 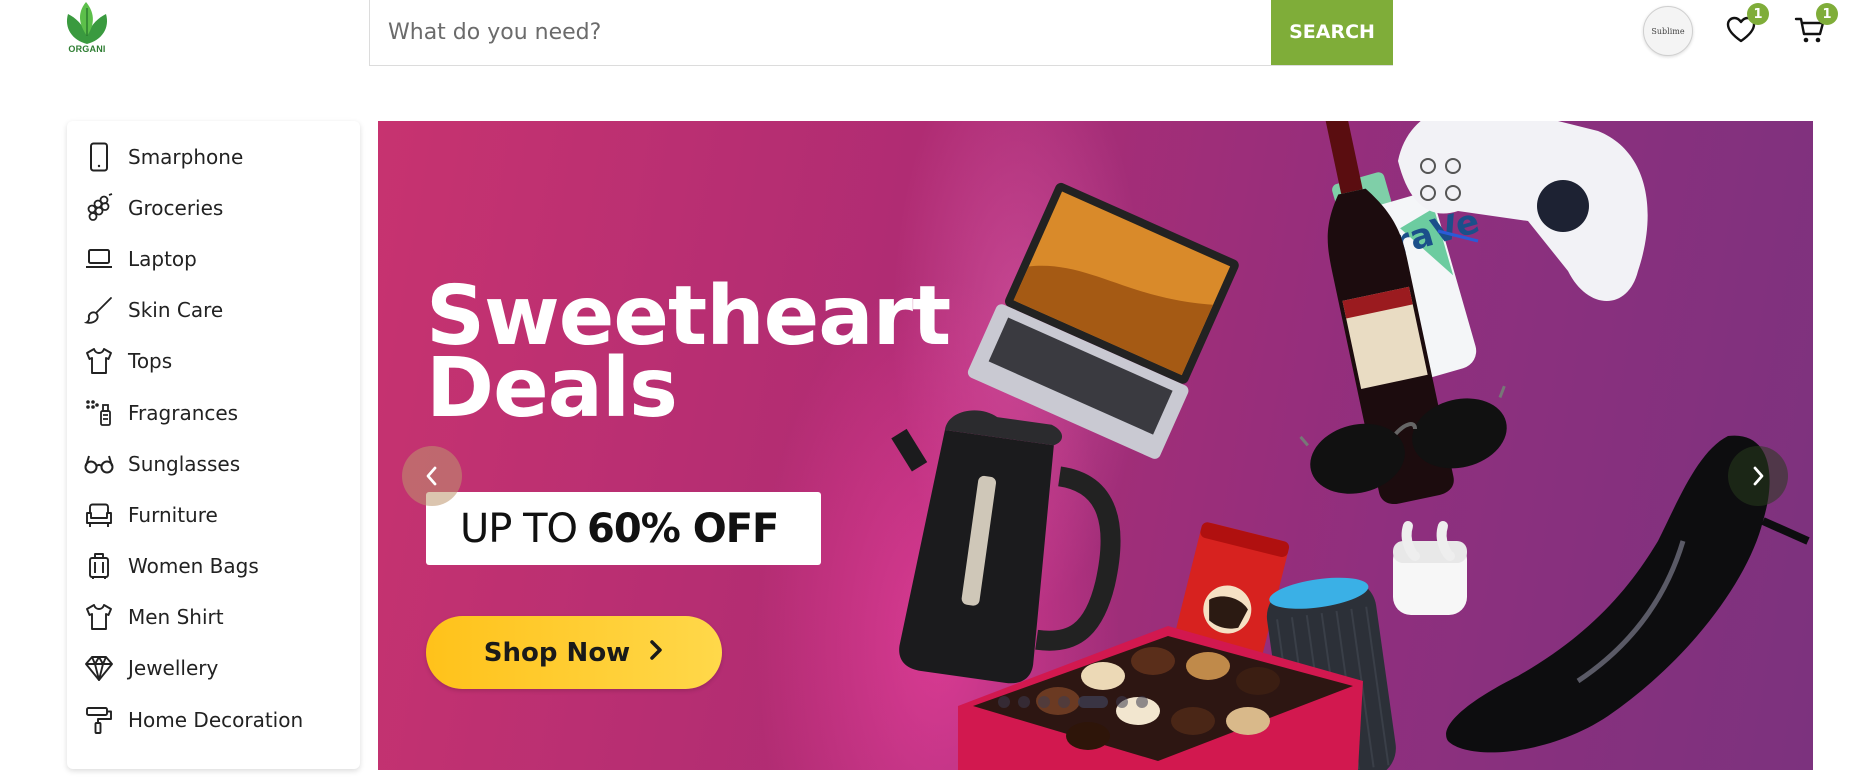 I want to click on category-item-smartphone: Smarphone, so click(x=221, y=156).